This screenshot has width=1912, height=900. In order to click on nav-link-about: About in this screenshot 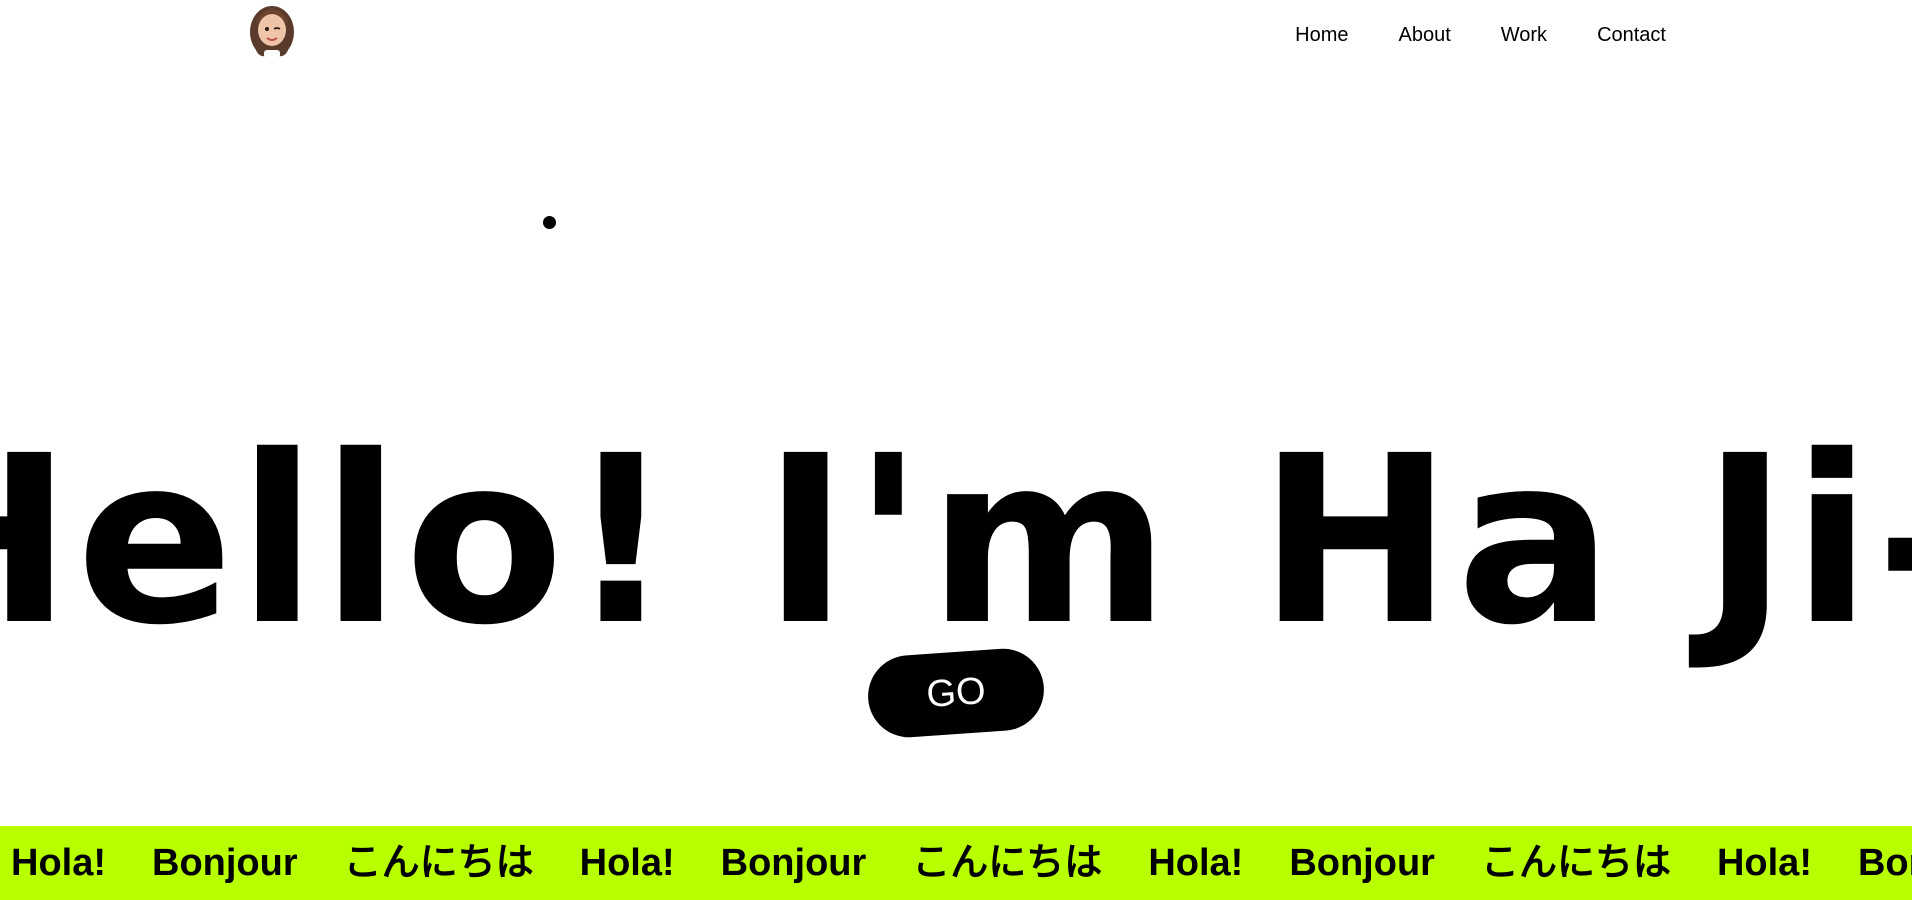, I will do `click(1424, 35)`.